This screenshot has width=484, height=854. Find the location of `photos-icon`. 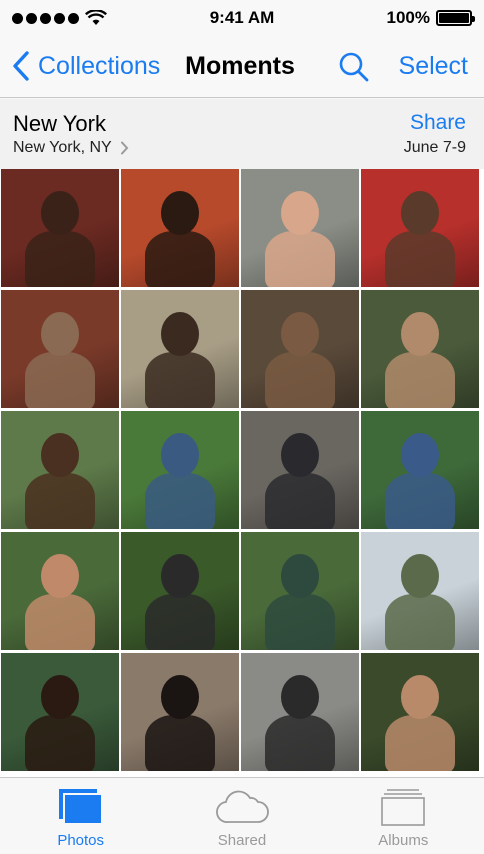

photos-icon is located at coordinates (80, 807).